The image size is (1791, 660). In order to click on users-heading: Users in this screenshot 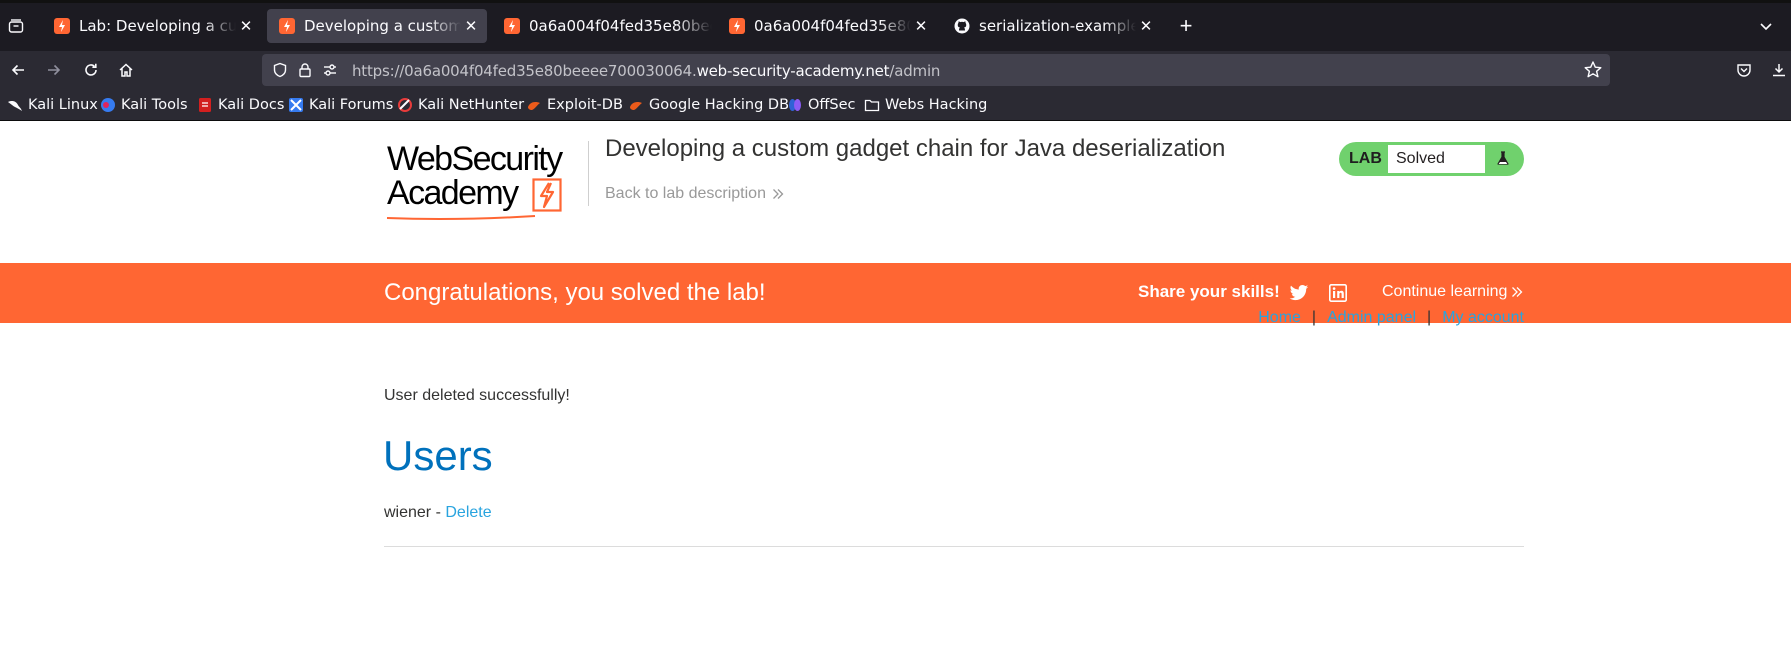, I will do `click(438, 455)`.